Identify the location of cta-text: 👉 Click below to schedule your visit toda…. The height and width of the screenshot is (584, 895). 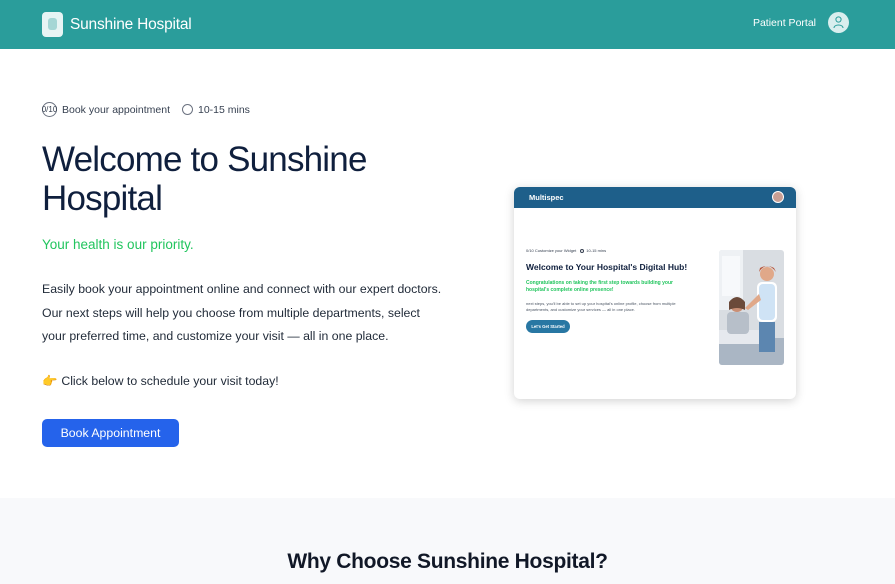
(160, 381).